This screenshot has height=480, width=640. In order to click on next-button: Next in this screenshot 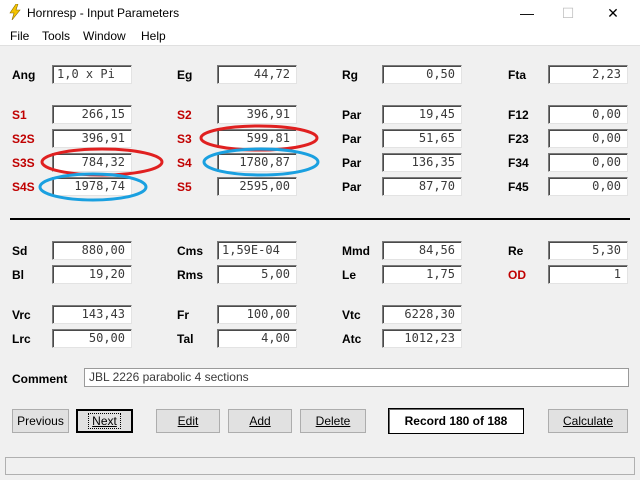, I will do `click(104, 421)`.